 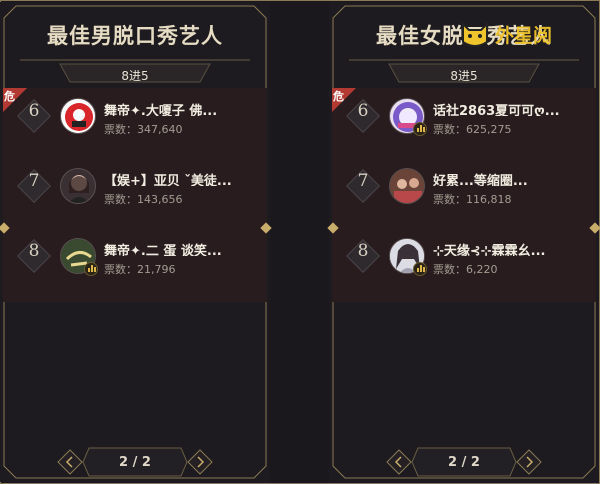 What do you see at coordinates (78, 186) in the screenshot?
I see `girl-photo-avatar` at bounding box center [78, 186].